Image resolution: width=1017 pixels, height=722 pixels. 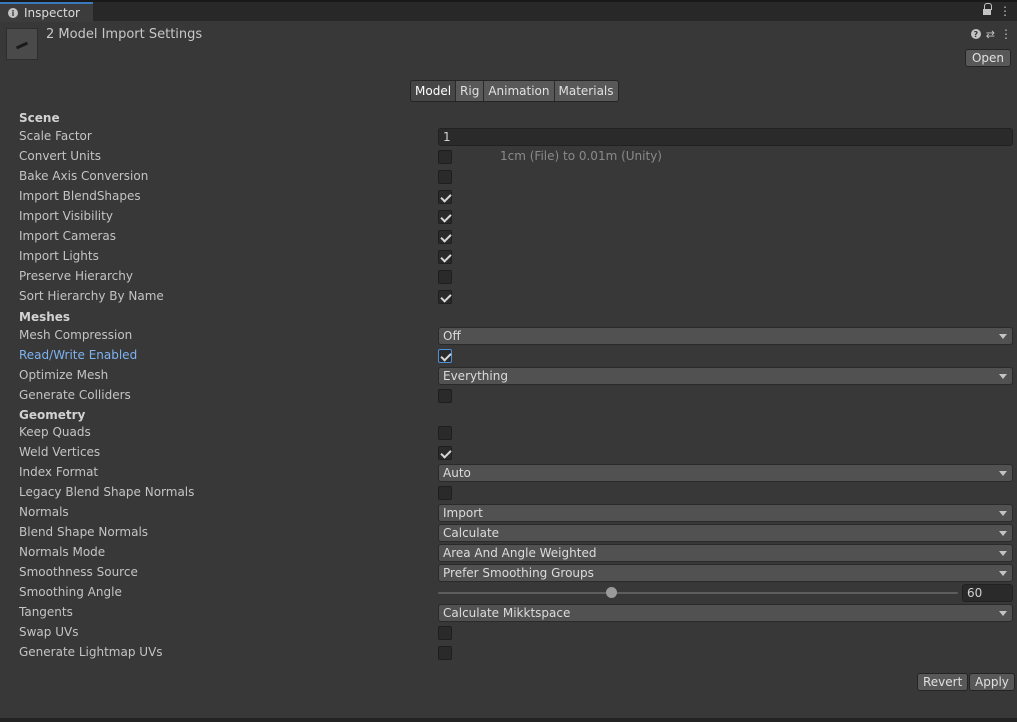 I want to click on mesh-compression-label: Mesh Compression, so click(x=76, y=335).